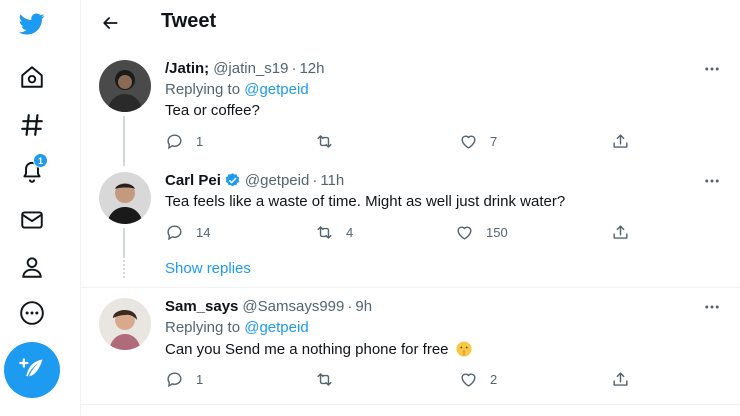 The image size is (740, 416). What do you see at coordinates (478, 379) in the screenshot?
I see `like-button: 2` at bounding box center [478, 379].